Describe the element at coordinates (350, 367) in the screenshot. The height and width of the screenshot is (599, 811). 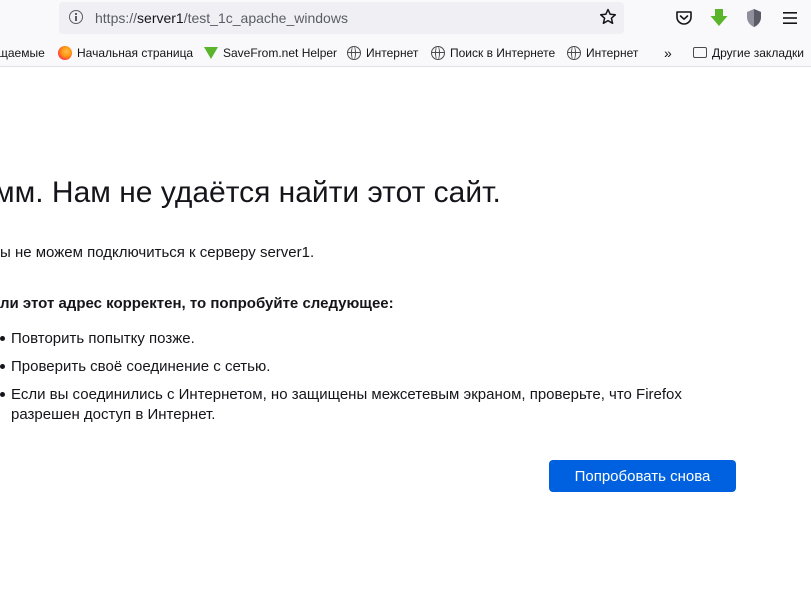
I see `list-item: Проверить своё соединение с сетью.` at that location.